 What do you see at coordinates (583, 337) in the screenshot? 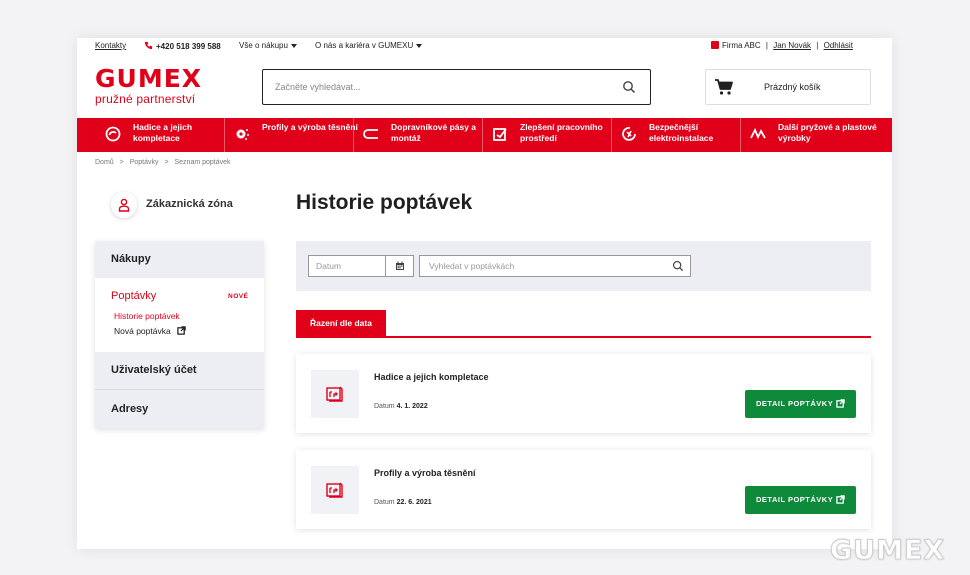
I see `tab-underline` at bounding box center [583, 337].